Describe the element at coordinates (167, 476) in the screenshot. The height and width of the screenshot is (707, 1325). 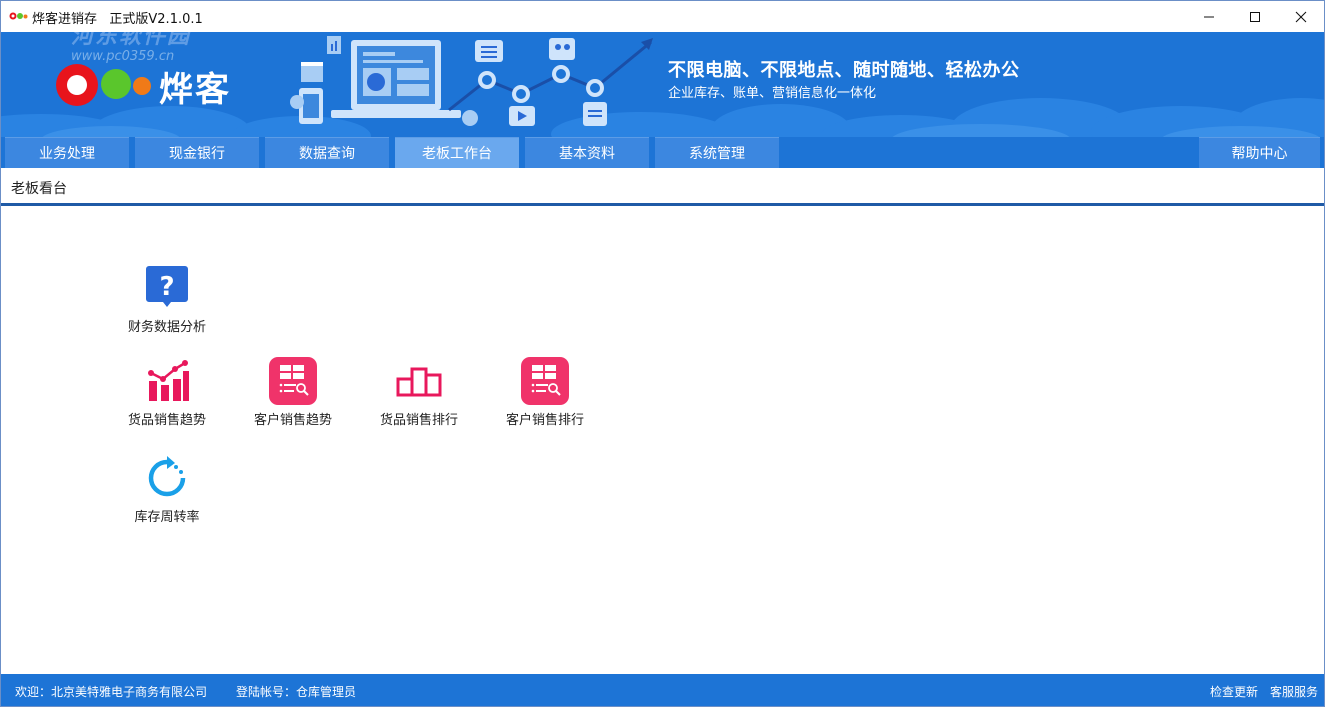
I see `refresh-icon` at that location.